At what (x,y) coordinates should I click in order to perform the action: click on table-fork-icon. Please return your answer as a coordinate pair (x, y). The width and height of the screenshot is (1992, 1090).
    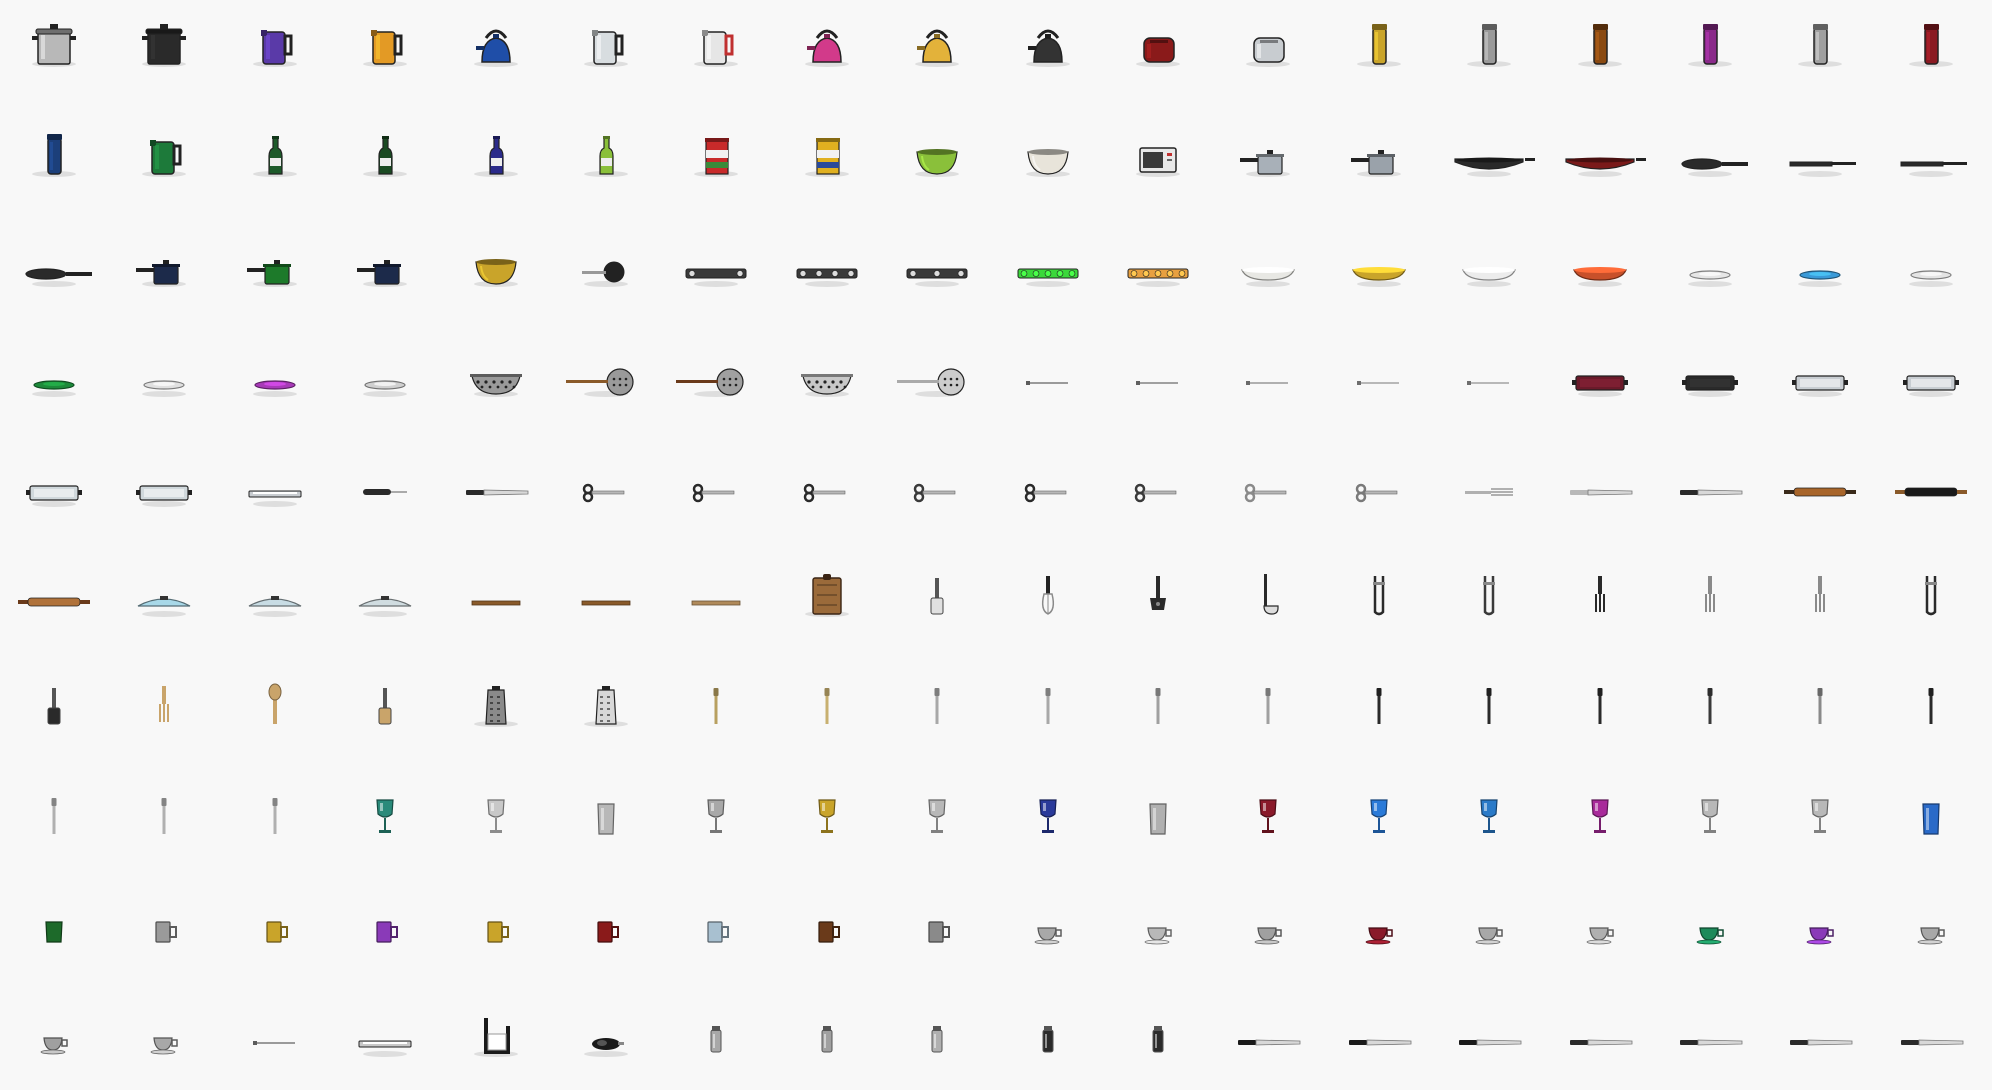
    Looking at the image, I should click on (937, 710).